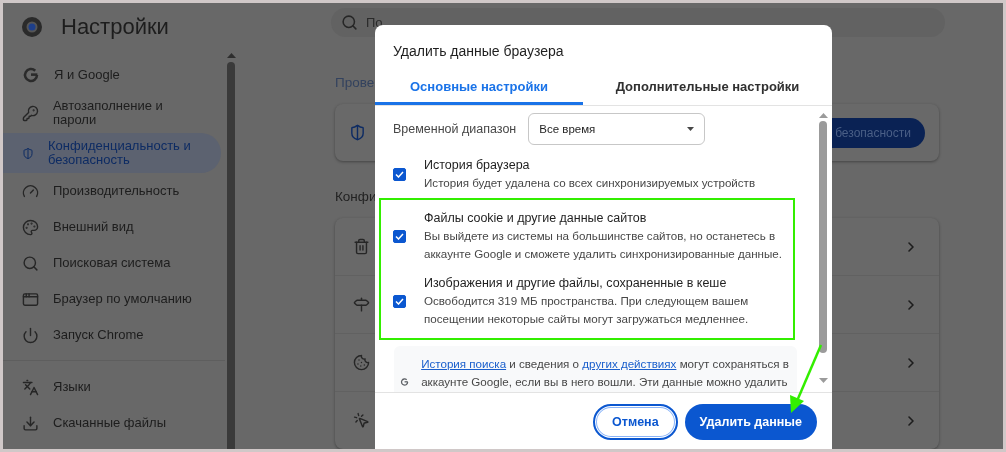 Image resolution: width=1006 pixels, height=452 pixels. I want to click on sidebar-item: Я и Google, so click(112, 75).